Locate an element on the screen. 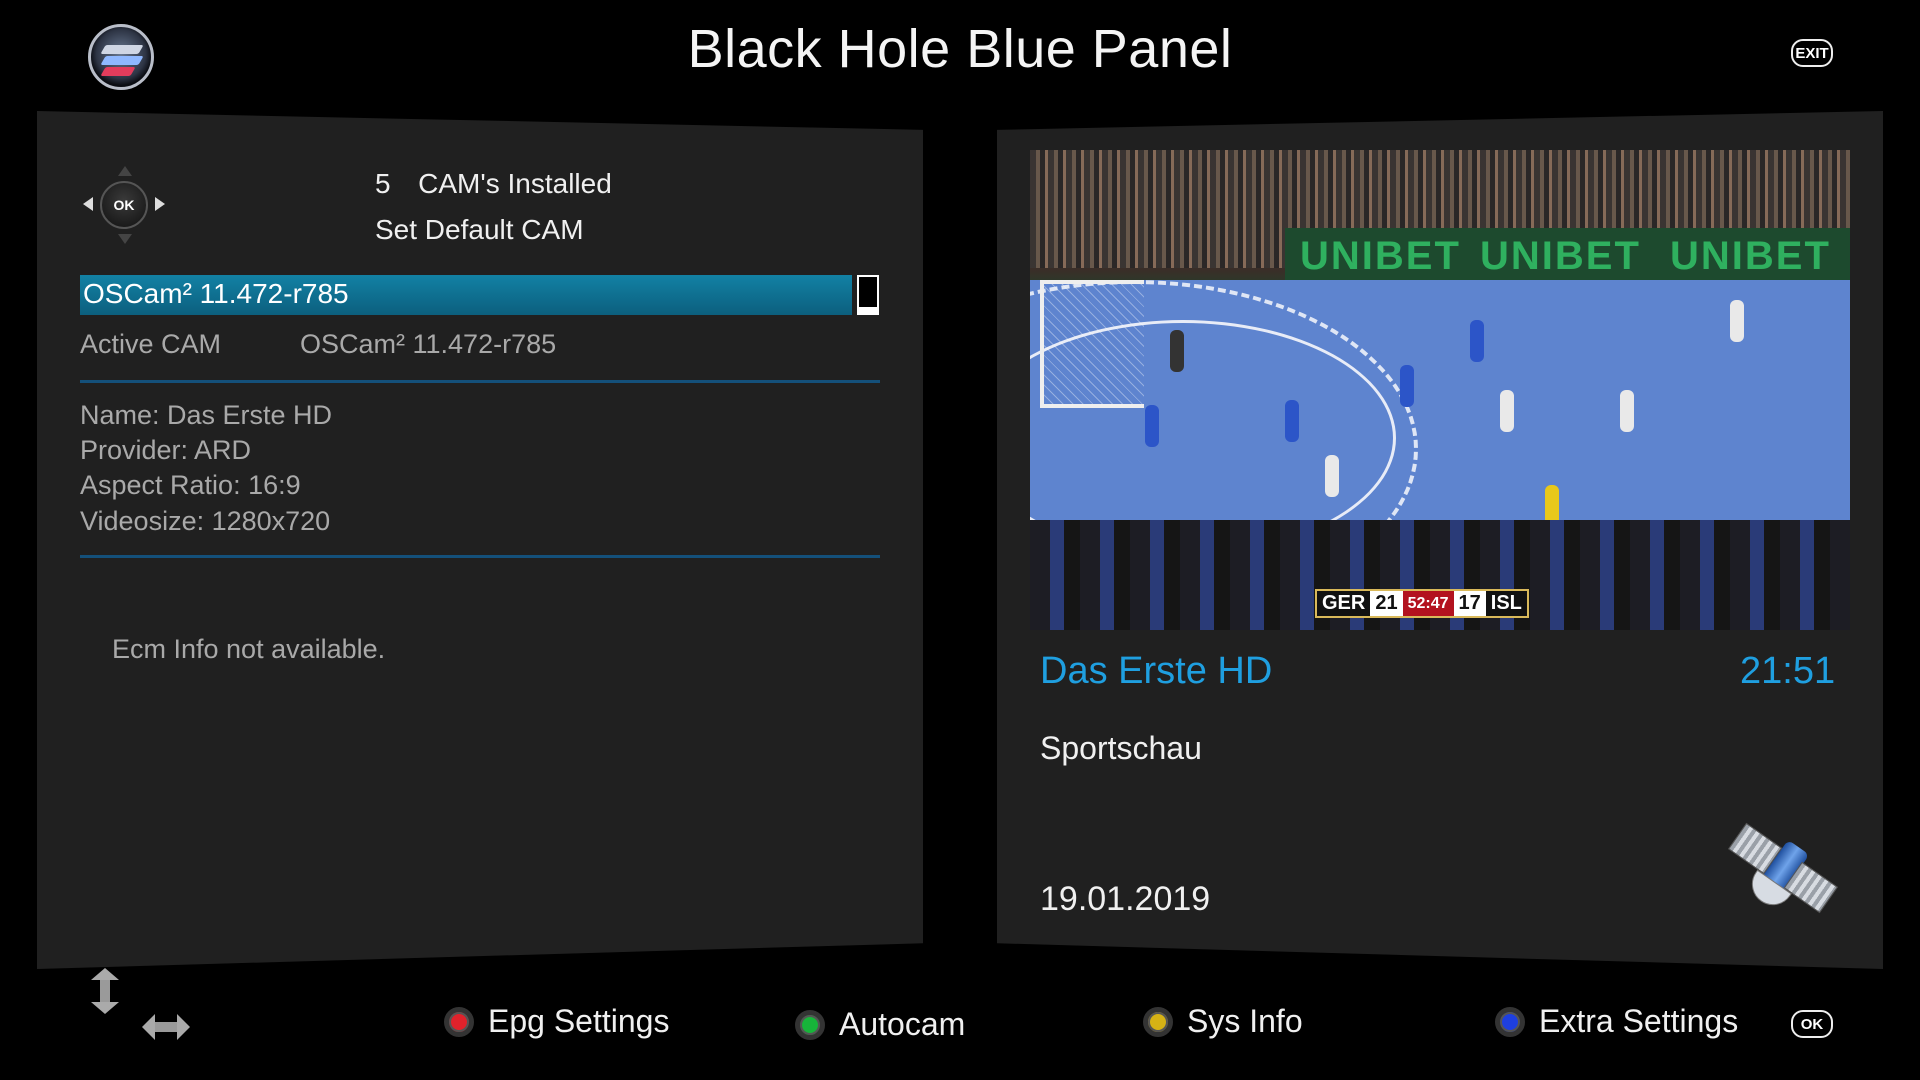  channel-info-aspect: Aspect Ratio: 16:9 is located at coordinates (190, 485).